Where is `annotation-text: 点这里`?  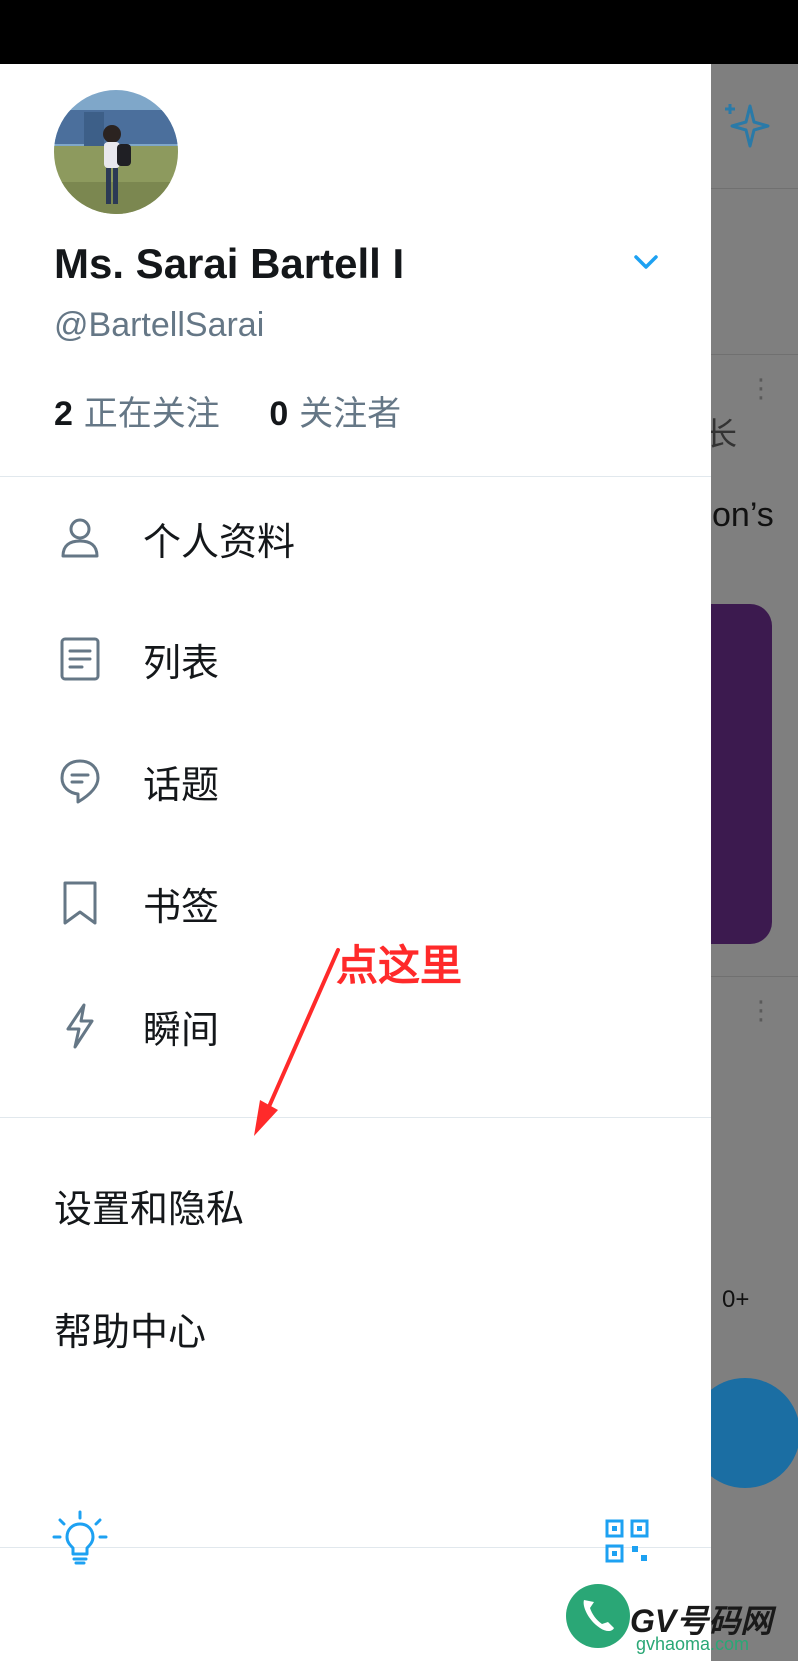 annotation-text: 点这里 is located at coordinates (399, 965).